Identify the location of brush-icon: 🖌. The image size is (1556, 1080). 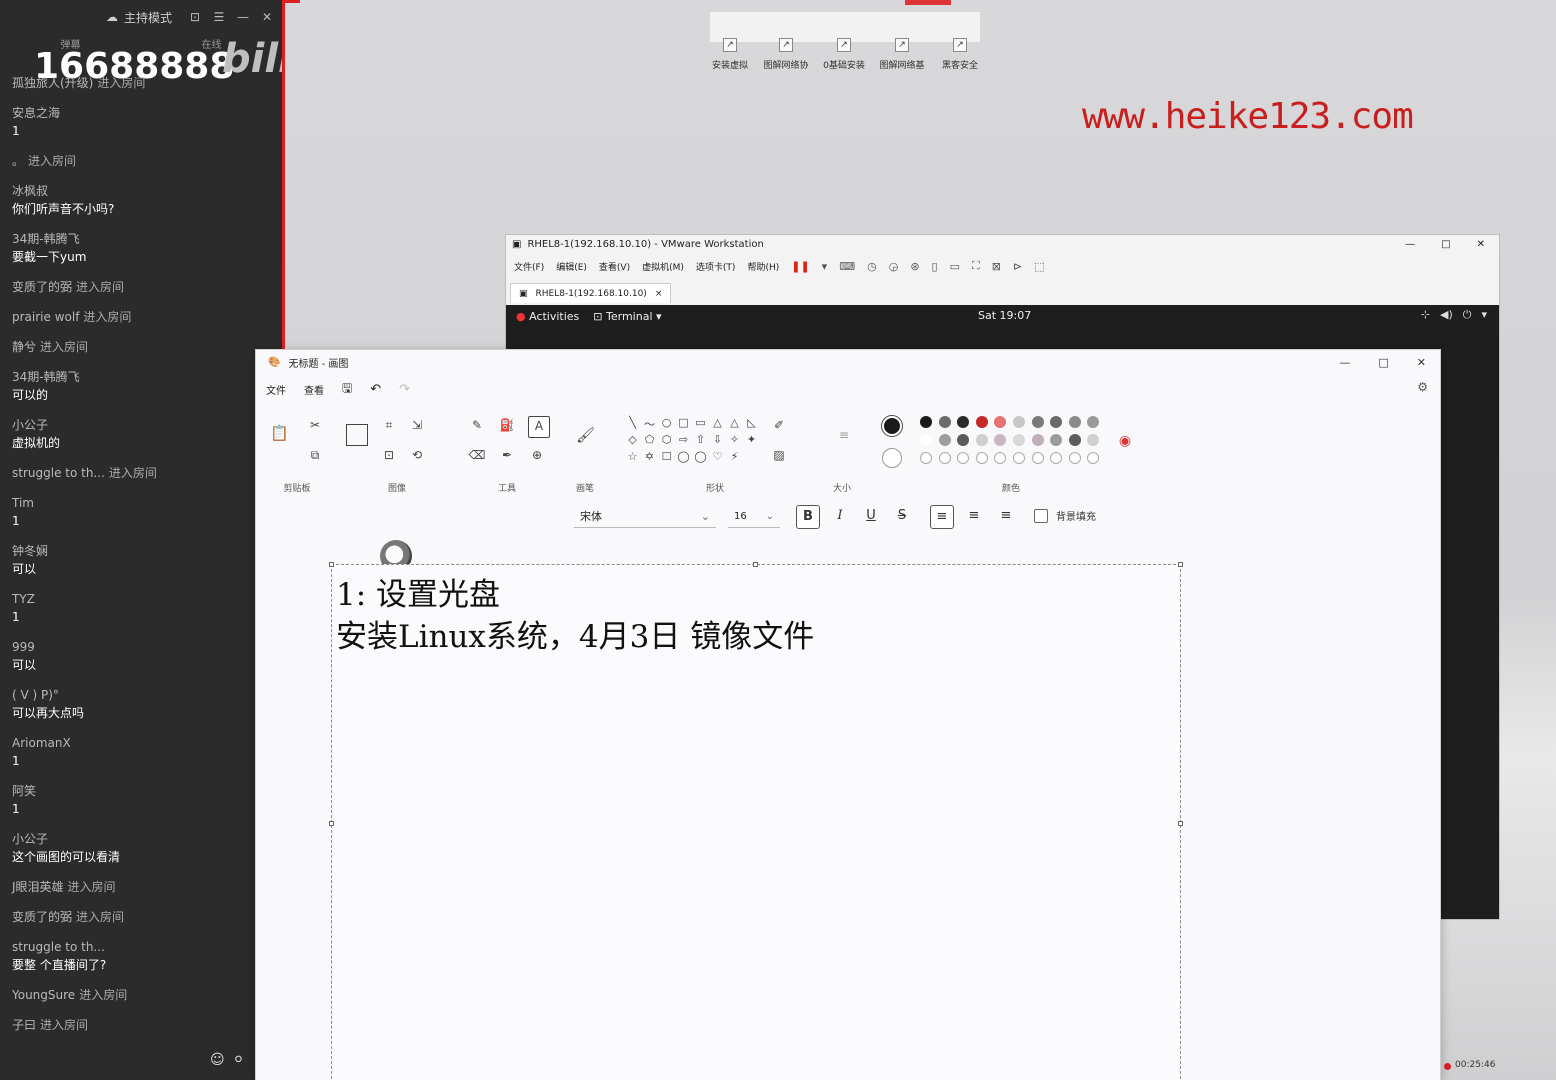
(585, 435).